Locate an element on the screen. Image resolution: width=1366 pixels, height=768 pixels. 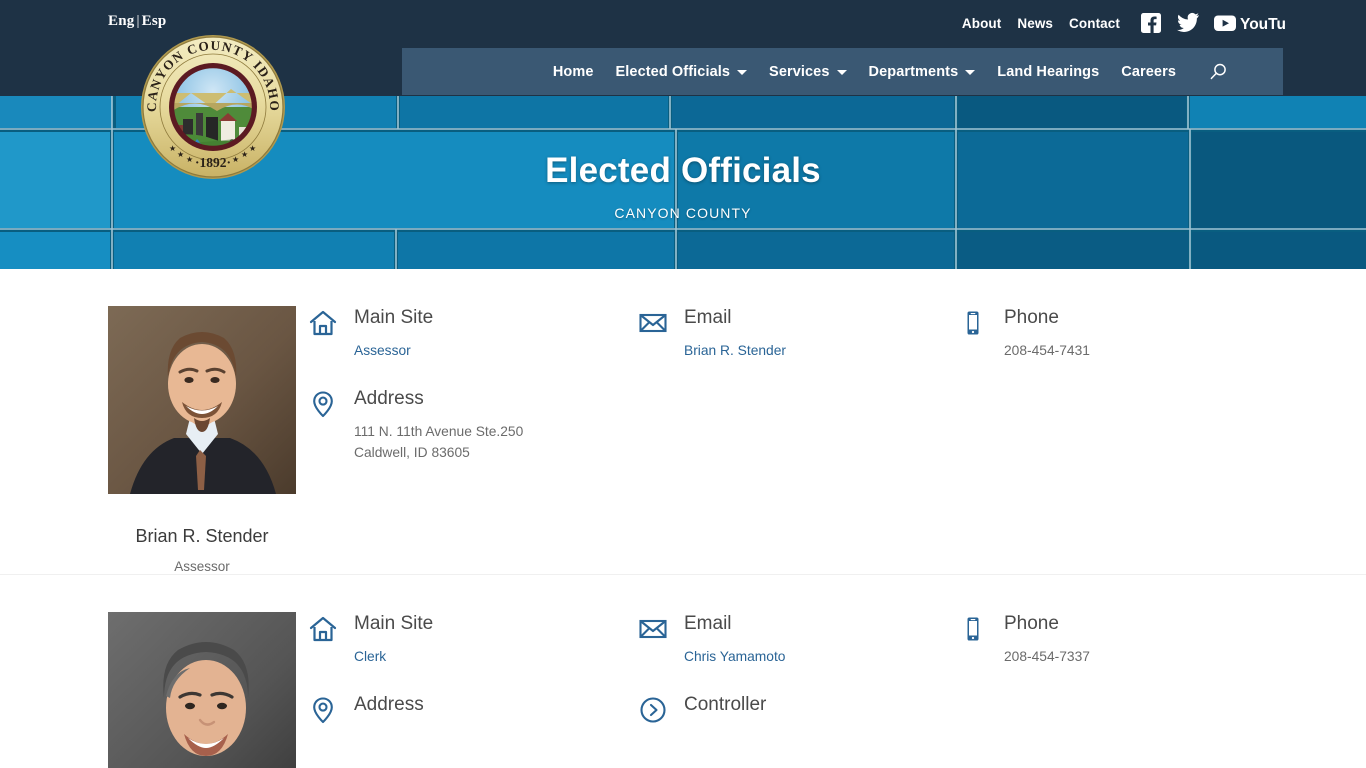
info-column-2: Email Brian R. Stender is located at coordinates (798, 440).